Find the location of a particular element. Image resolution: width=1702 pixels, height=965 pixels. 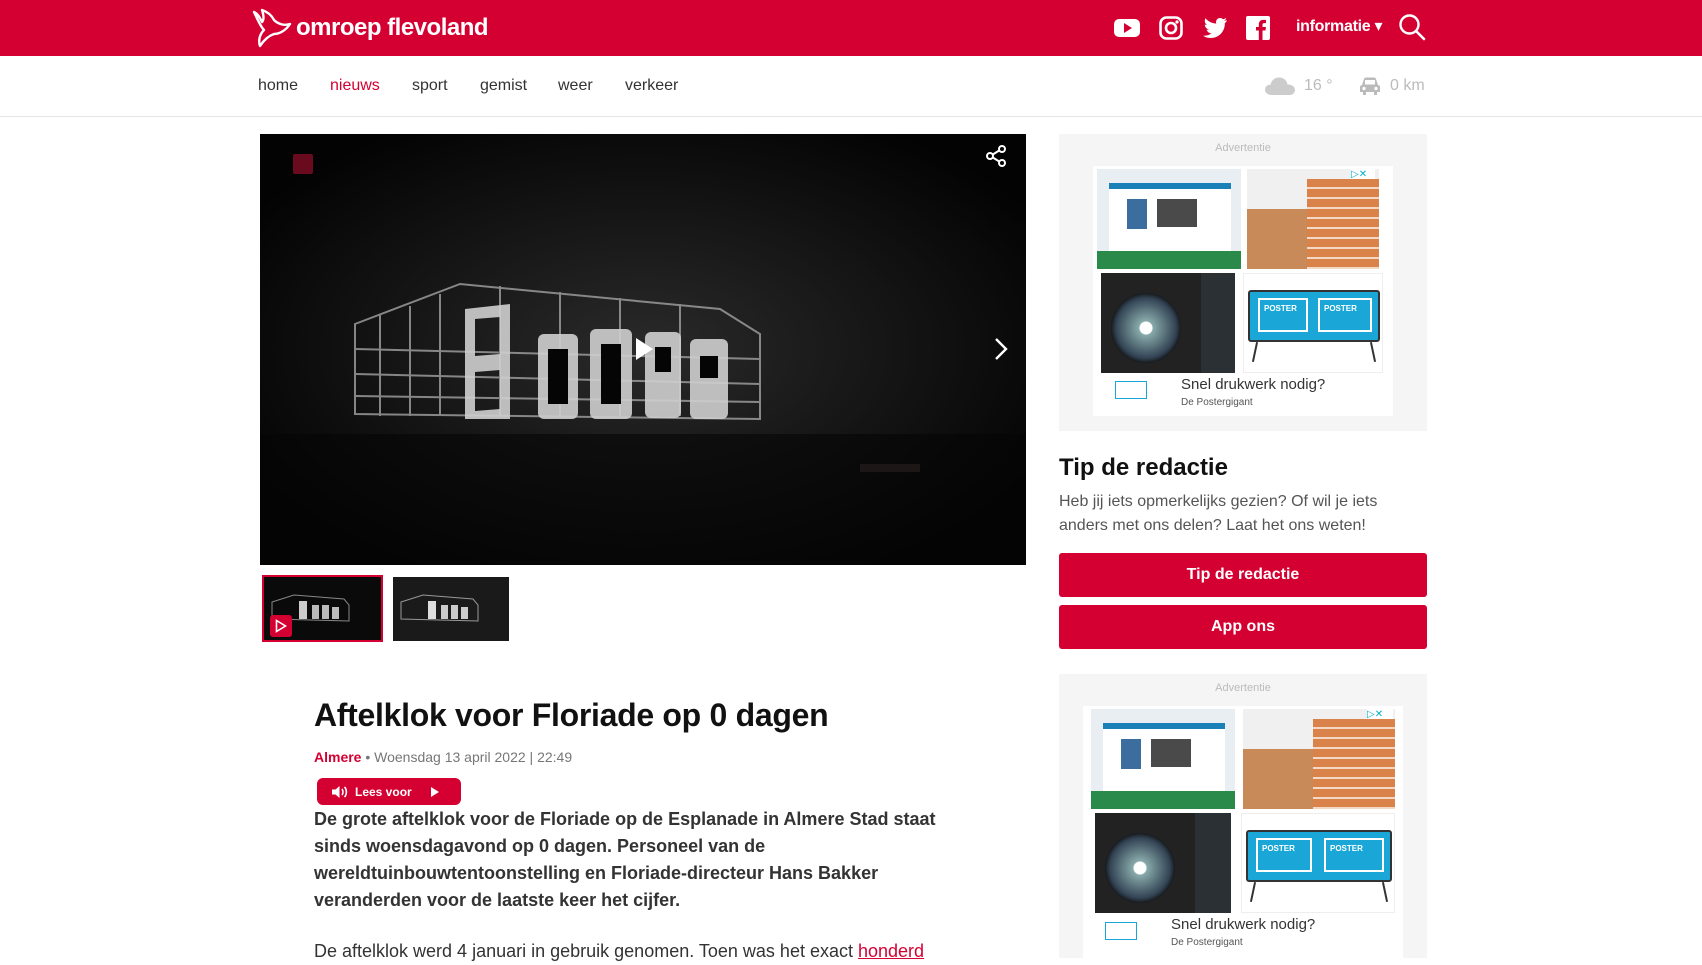

share-button is located at coordinates (996, 158).